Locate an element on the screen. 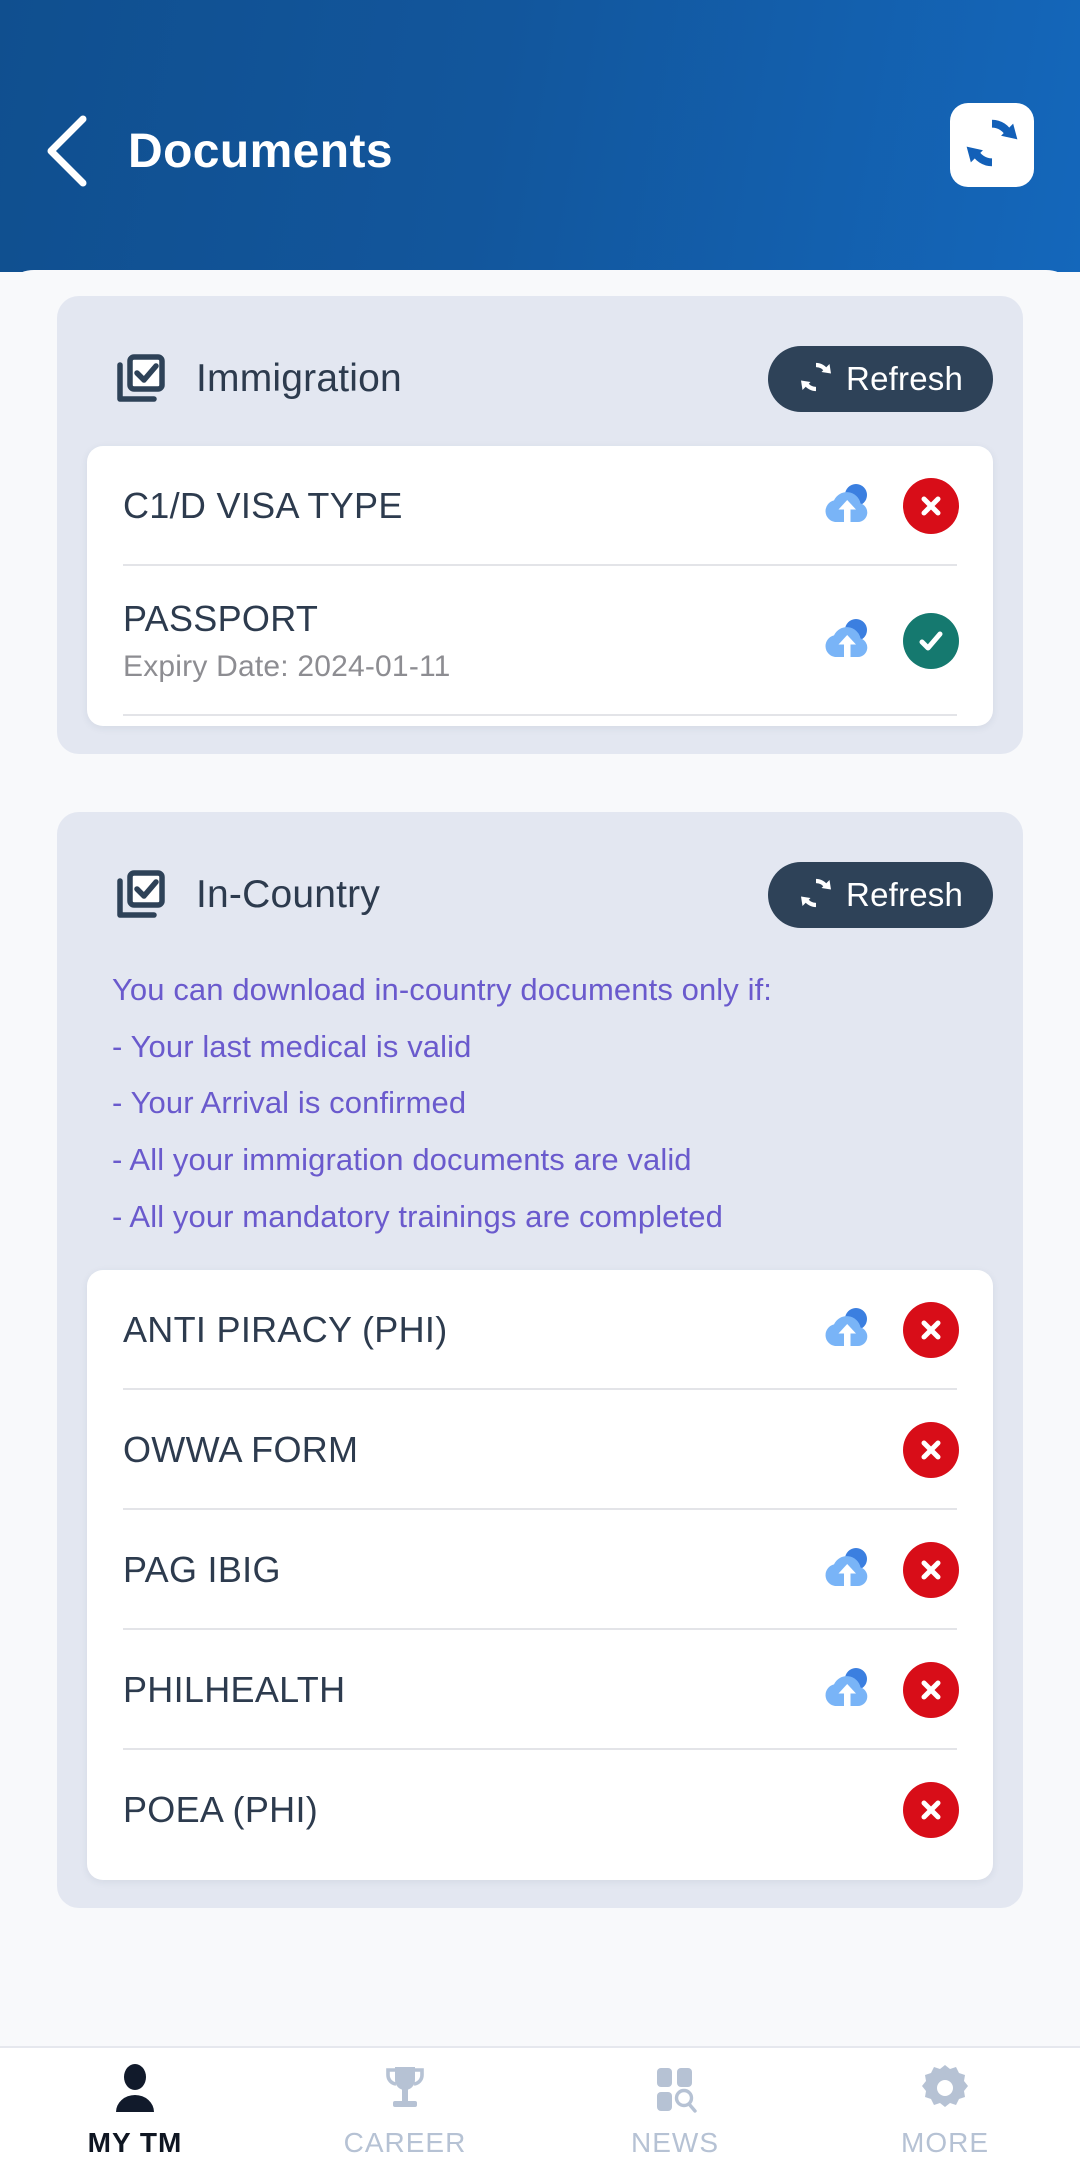 The image size is (1080, 2173). document-title: PAG IBIG is located at coordinates (202, 1570).